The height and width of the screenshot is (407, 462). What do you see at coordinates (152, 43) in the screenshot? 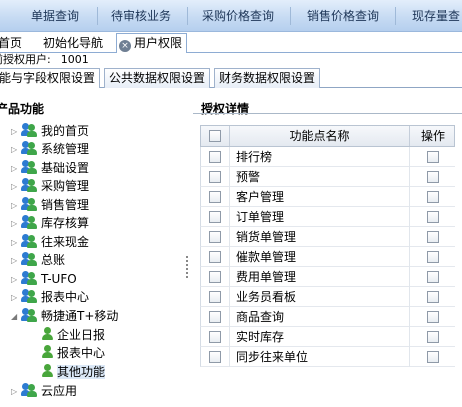
I see `tab-user-permissions: × 用户权限` at bounding box center [152, 43].